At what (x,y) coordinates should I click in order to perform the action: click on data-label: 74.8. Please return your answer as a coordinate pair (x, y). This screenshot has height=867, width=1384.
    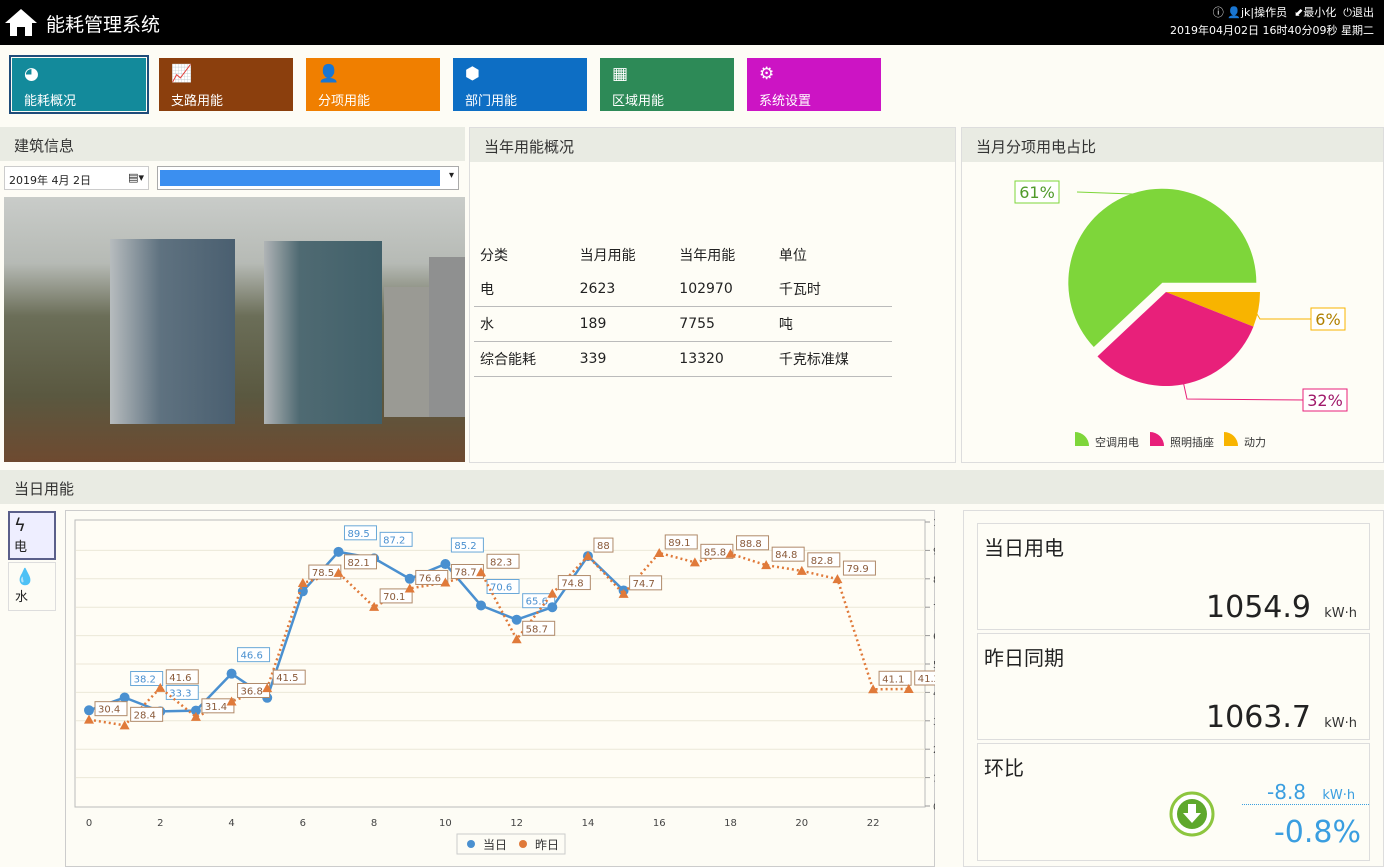
    Looking at the image, I should click on (572, 584).